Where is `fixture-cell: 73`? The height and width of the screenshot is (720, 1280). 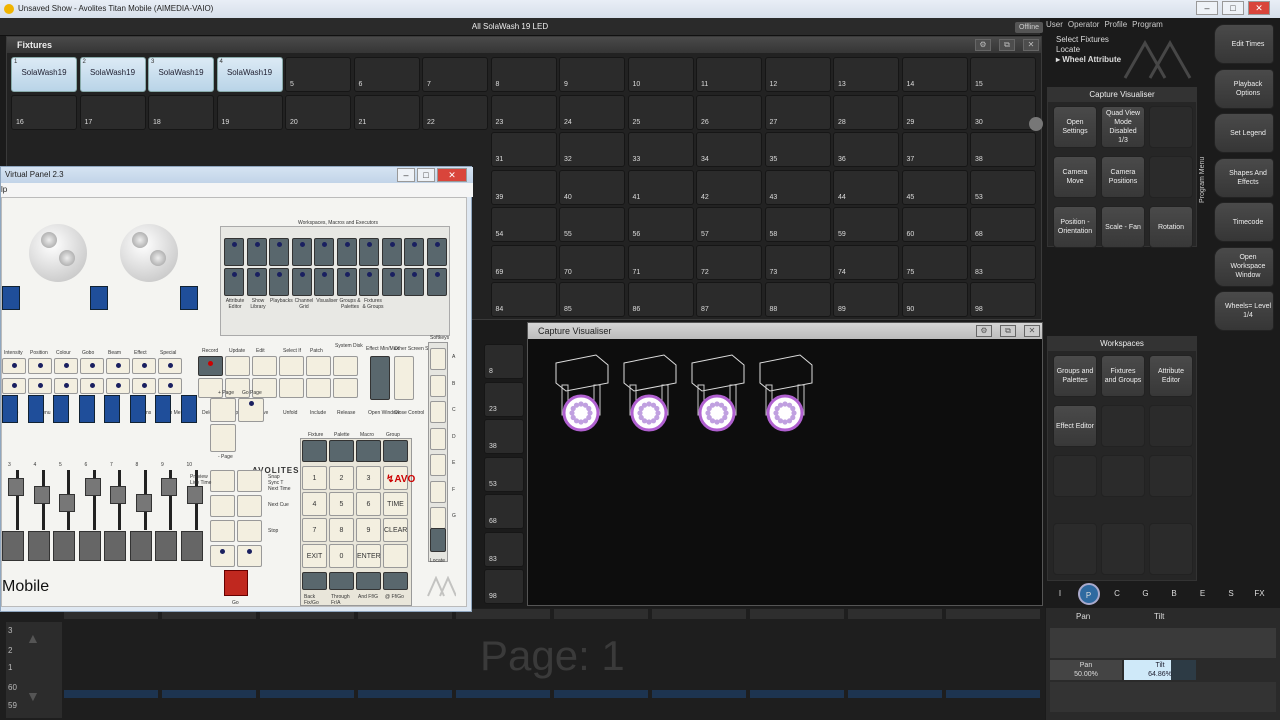
fixture-cell: 73 is located at coordinates (797, 262).